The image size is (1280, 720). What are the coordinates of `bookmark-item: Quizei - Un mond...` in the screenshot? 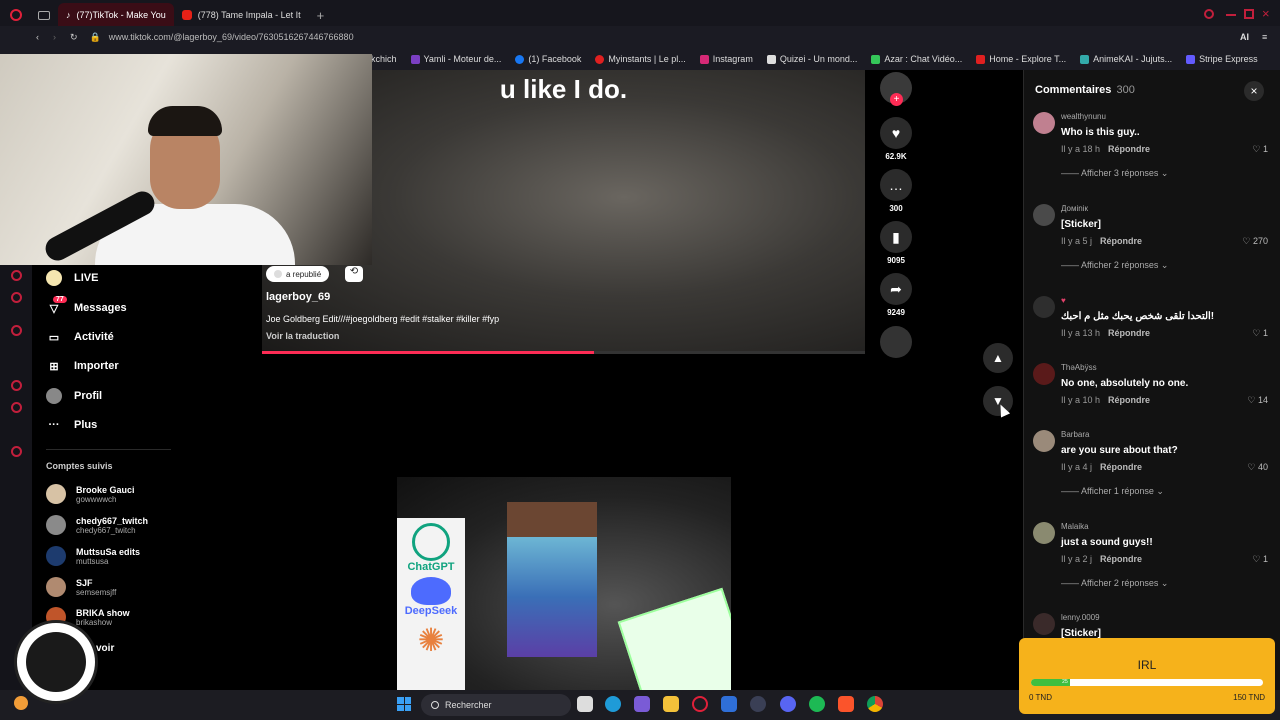 It's located at (811, 59).